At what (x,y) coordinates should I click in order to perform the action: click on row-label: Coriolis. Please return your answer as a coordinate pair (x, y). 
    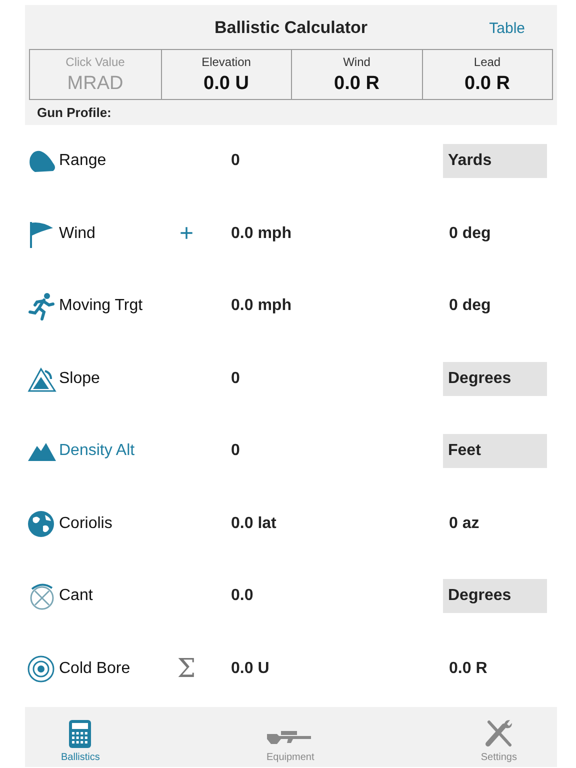
    Looking at the image, I should click on (85, 523).